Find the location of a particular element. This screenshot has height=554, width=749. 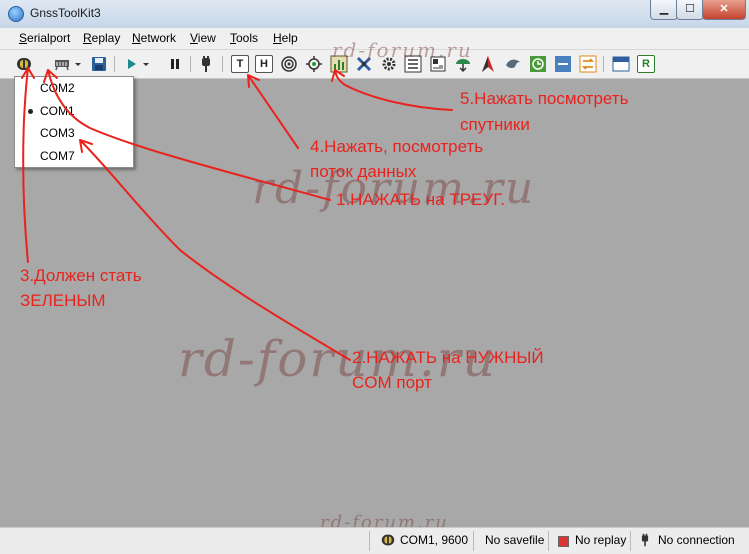

status-savefile: No savefile is located at coordinates (515, 540).